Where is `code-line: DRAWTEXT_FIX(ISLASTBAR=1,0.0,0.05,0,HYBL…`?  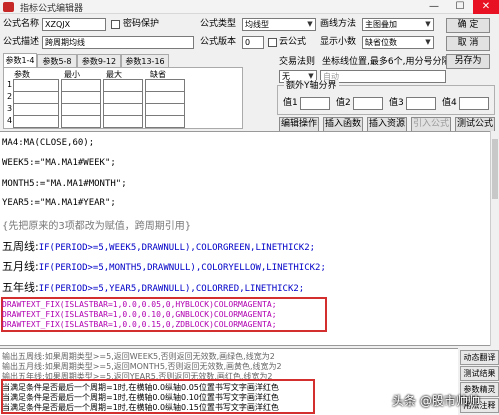
code-line: DRAWTEXT_FIX(ISLASTBAR=1,0.0,0.05,0,HYBL… is located at coordinates (139, 304).